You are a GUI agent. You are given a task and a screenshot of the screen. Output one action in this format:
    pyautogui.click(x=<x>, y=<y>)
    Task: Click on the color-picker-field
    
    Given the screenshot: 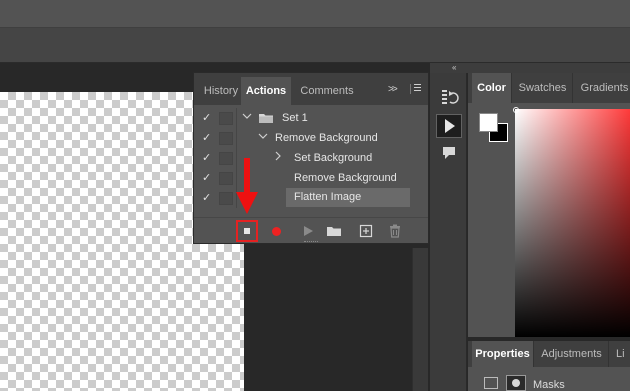 What is the action you would take?
    pyautogui.click(x=572, y=223)
    